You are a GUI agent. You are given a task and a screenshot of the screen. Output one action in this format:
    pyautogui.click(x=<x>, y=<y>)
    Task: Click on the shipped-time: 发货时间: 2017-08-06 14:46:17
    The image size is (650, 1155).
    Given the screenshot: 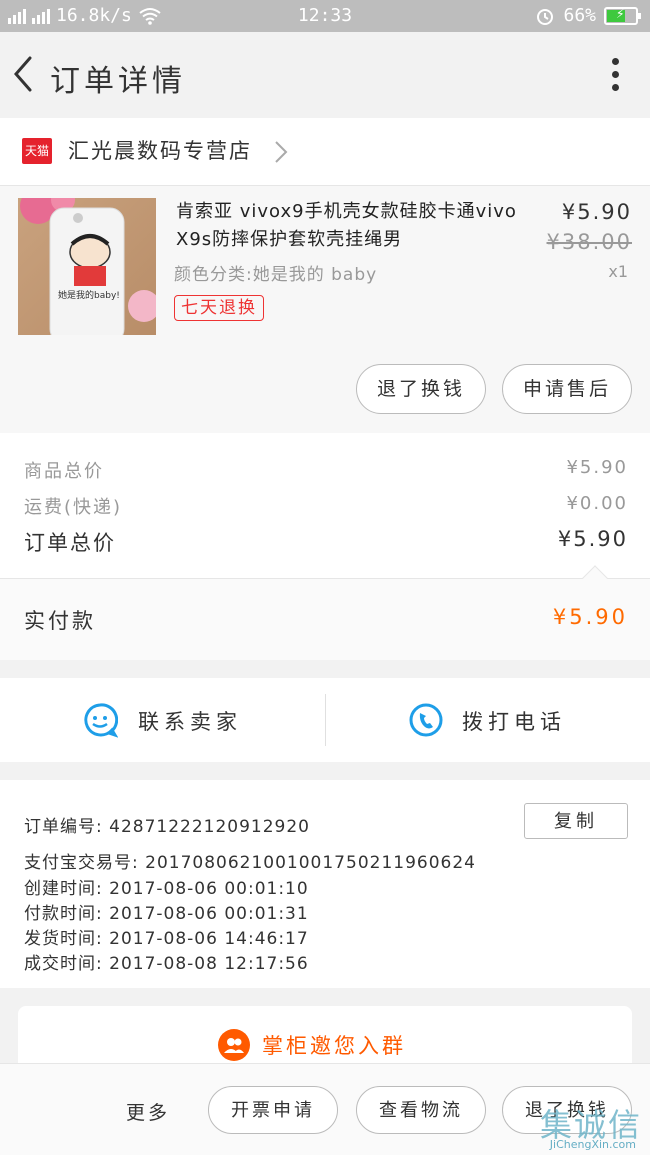 What is the action you would take?
    pyautogui.click(x=166, y=939)
    